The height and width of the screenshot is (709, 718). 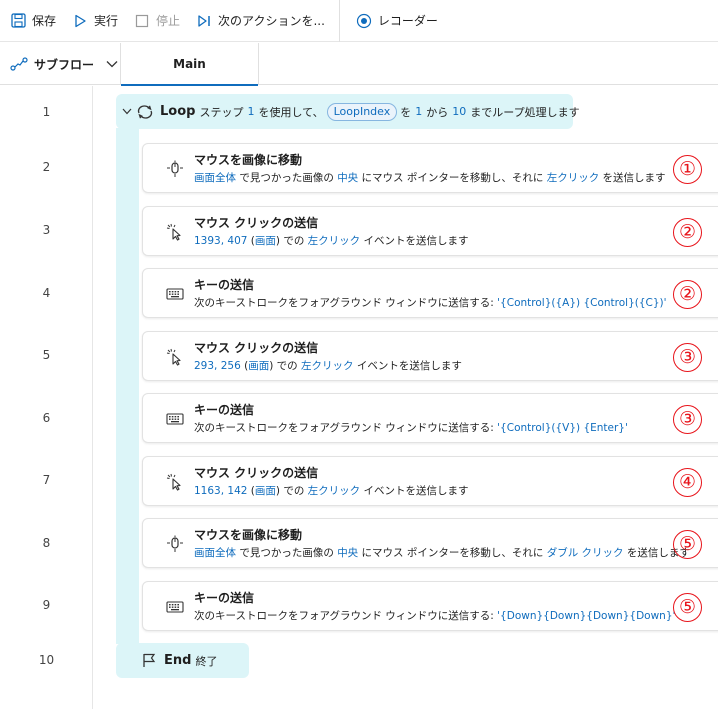 What do you see at coordinates (582, 303) in the screenshot?
I see `action-parameter: '{Control}({A}) {Control}({C})'` at bounding box center [582, 303].